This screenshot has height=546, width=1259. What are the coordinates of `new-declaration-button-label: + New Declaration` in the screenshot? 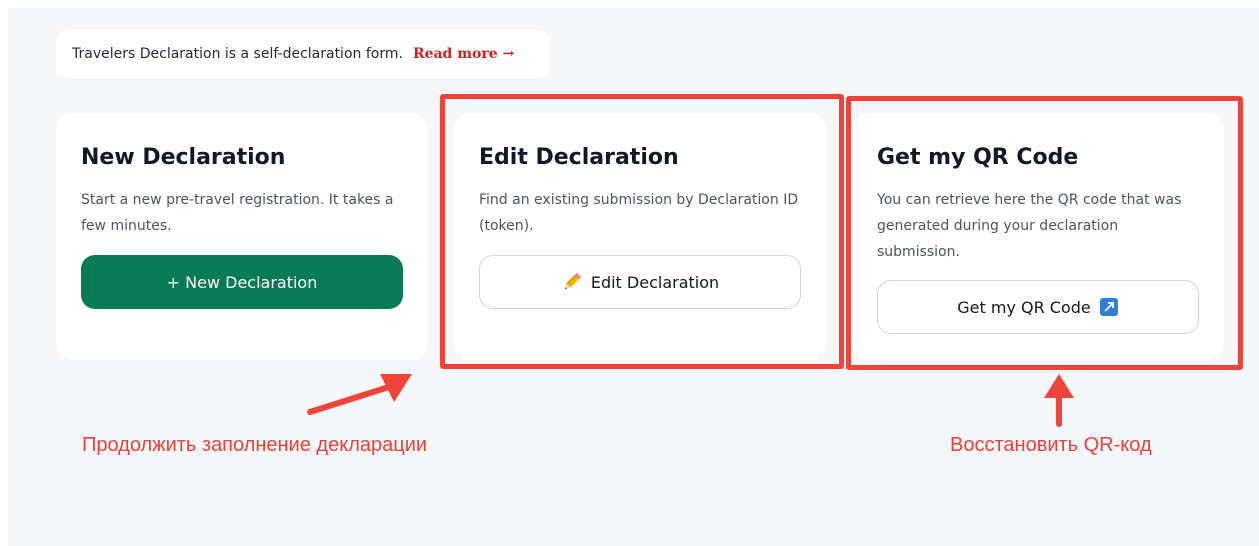 It's located at (242, 282).